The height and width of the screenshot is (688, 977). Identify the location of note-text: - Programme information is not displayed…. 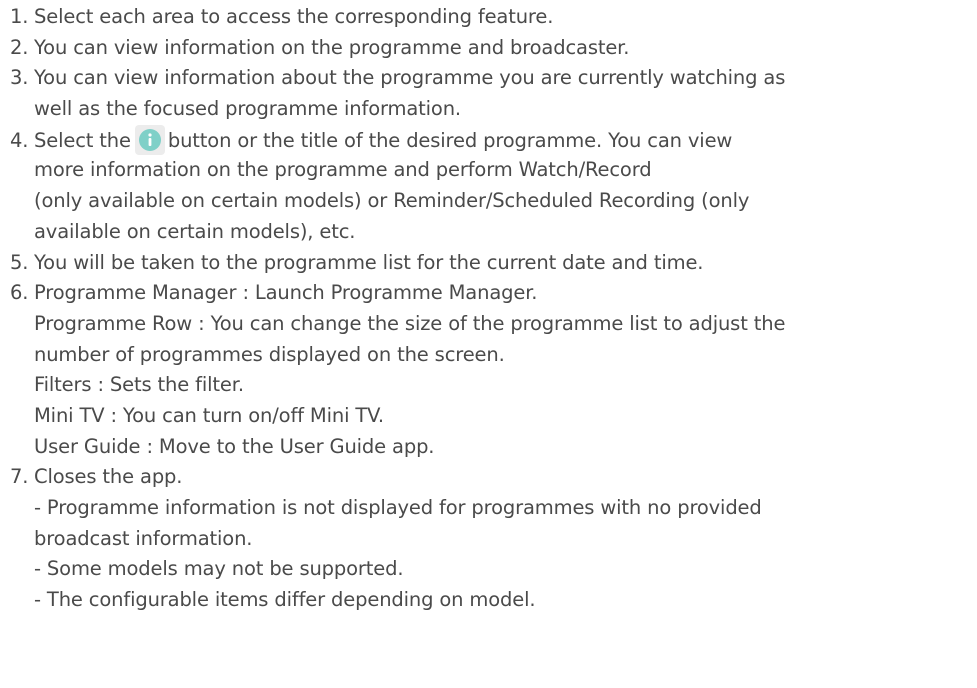
(398, 507).